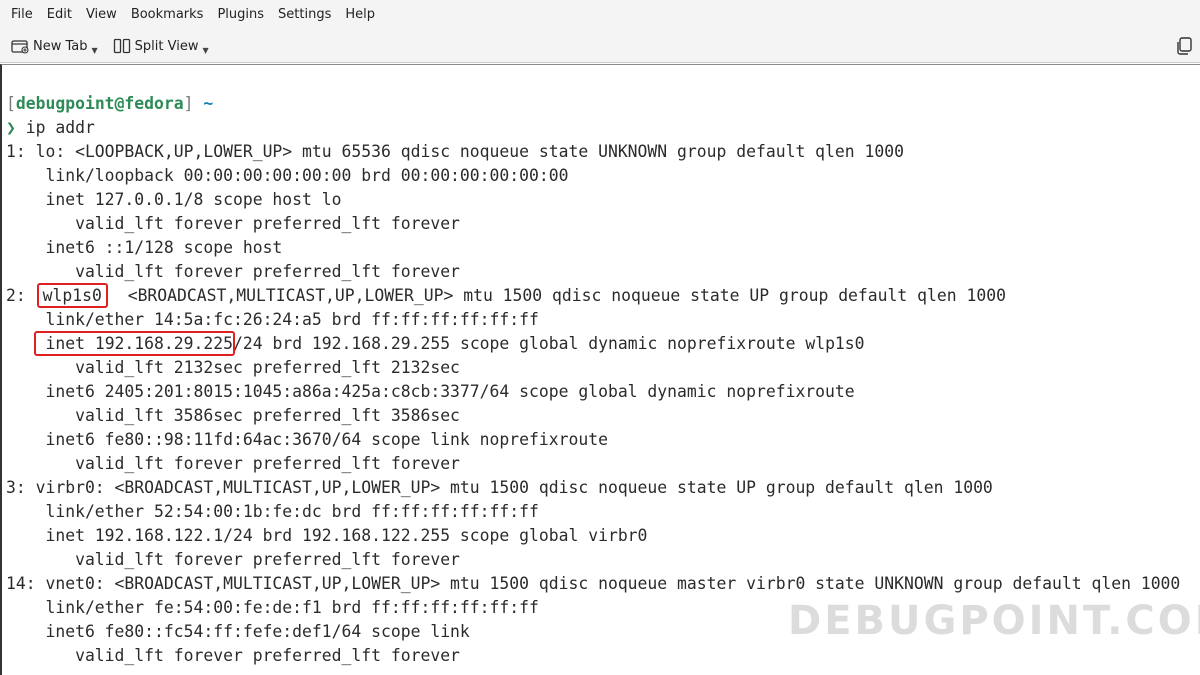  Describe the element at coordinates (60, 46) in the screenshot. I see `new-tab-label: New Tab` at that location.